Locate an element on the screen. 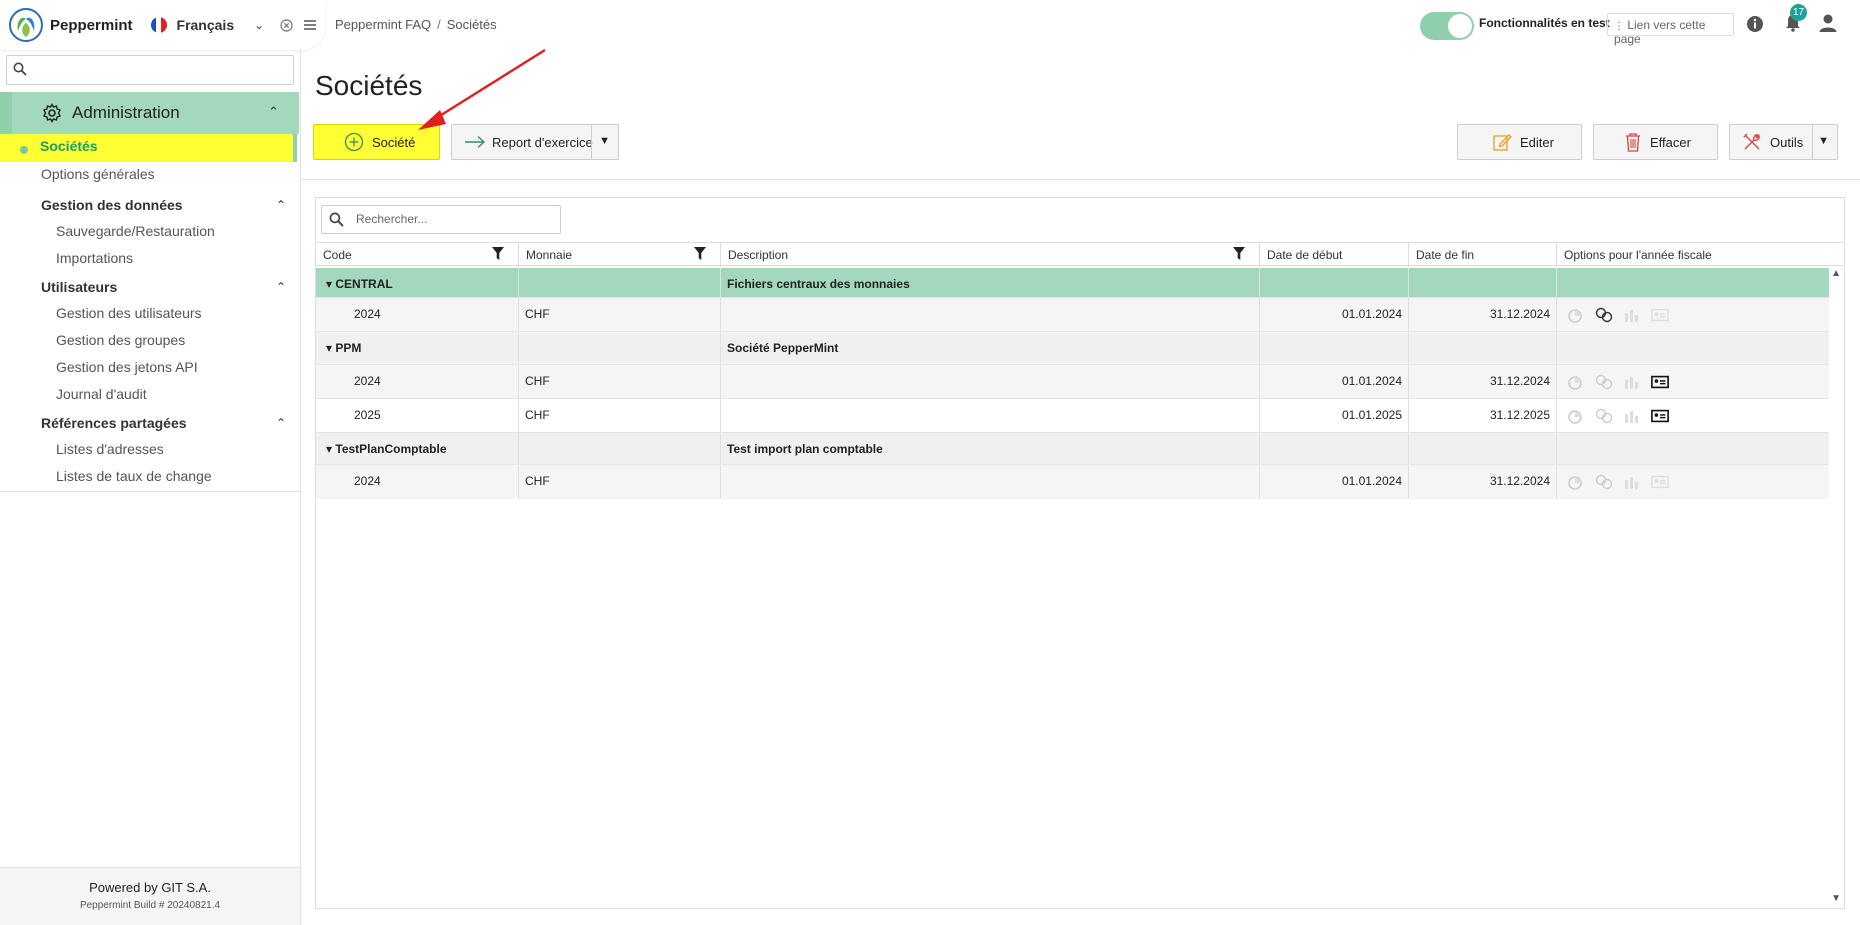 Image resolution: width=1860 pixels, height=925 pixels. chevron-down-icon: ⌄ is located at coordinates (259, 25).